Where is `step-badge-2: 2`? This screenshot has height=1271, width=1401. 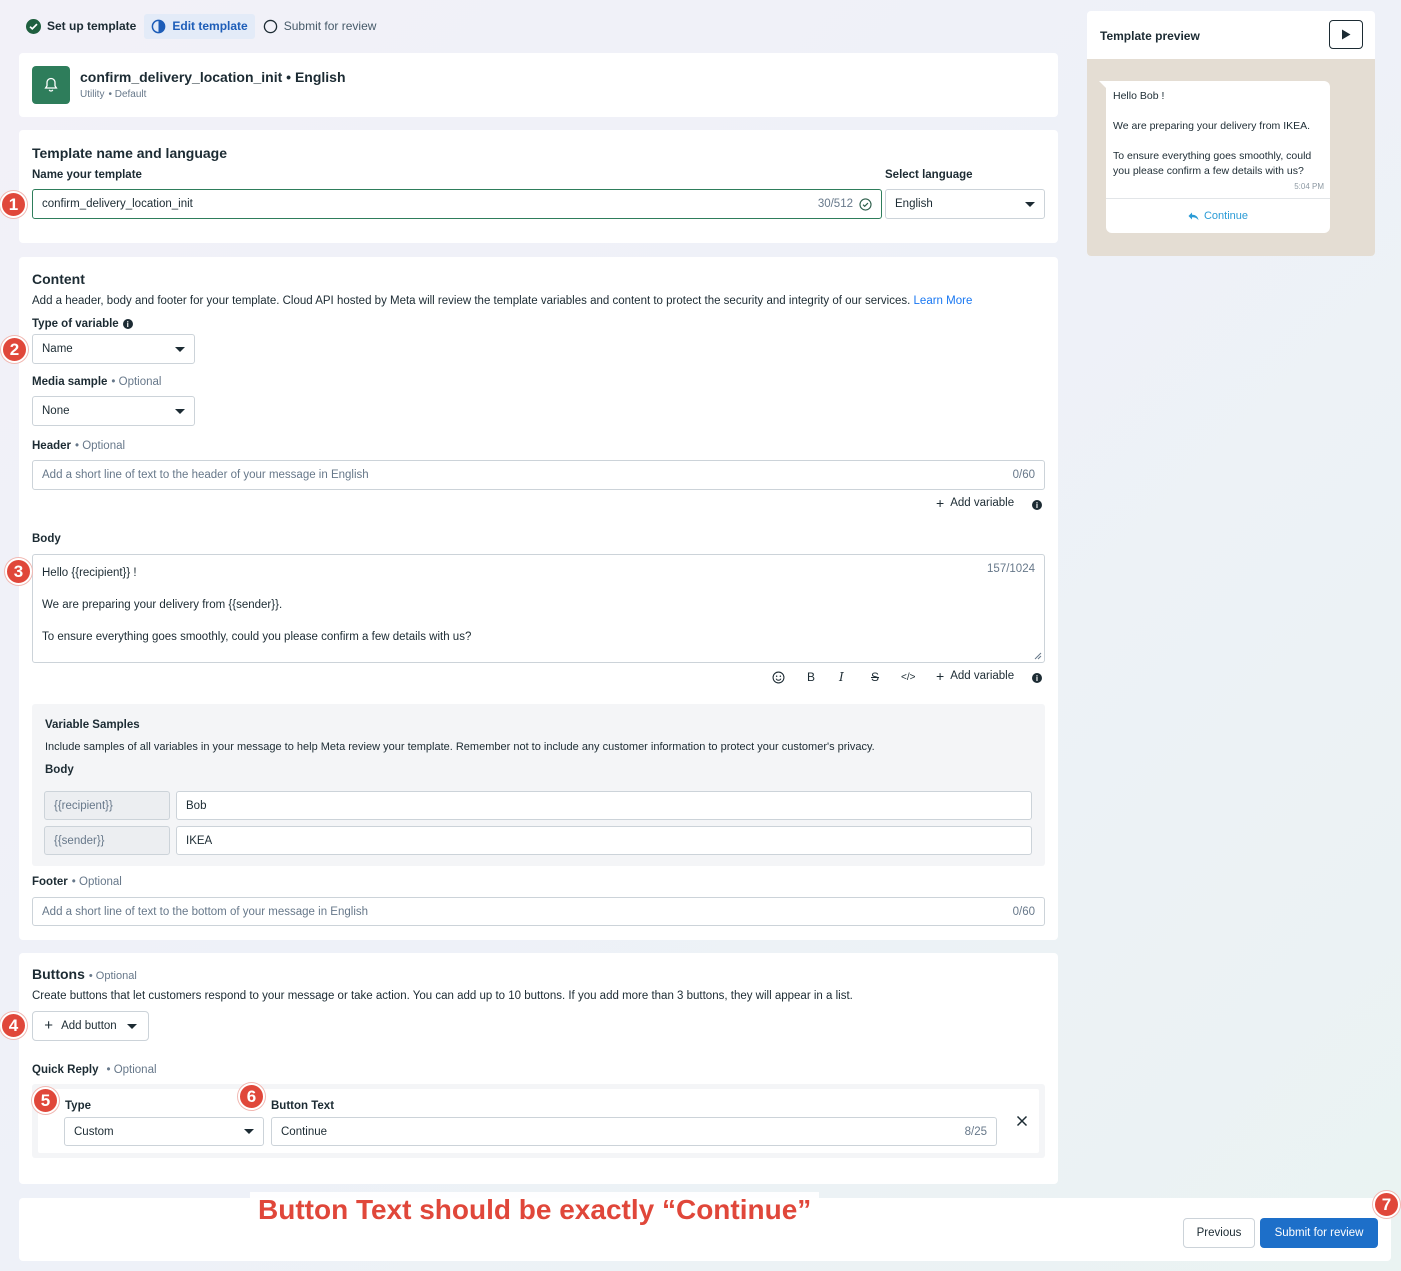
step-badge-2: 2 is located at coordinates (14, 349).